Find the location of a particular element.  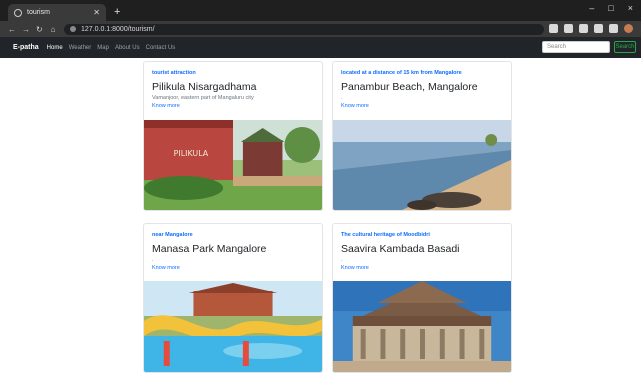

sidebar-icon is located at coordinates (613, 28).